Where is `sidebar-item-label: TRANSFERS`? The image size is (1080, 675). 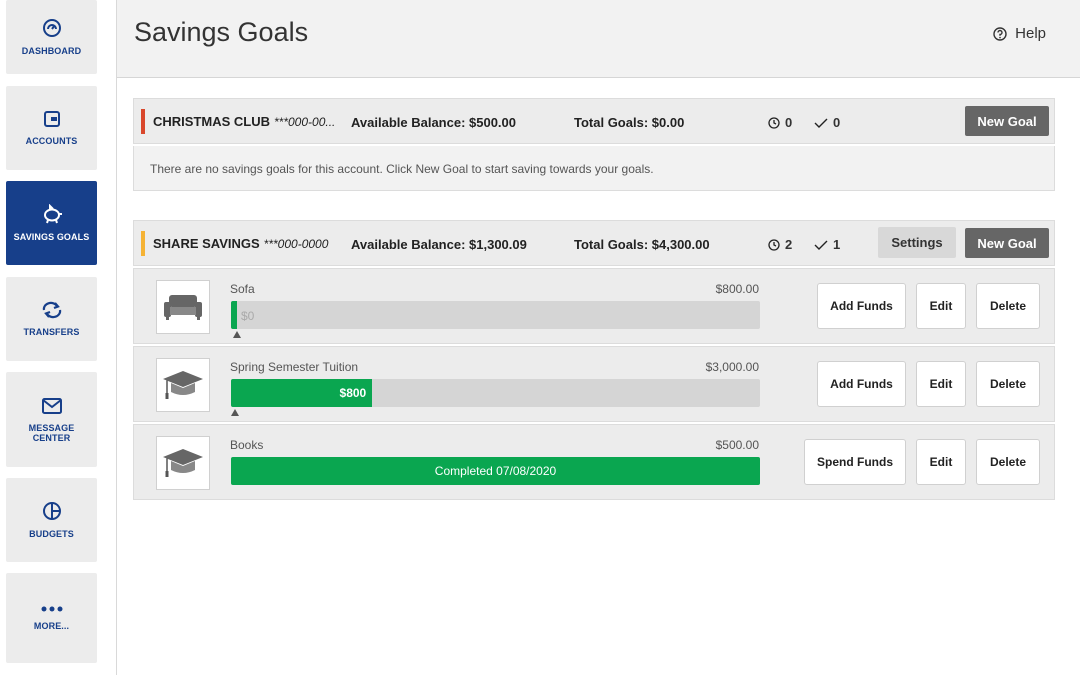
sidebar-item-label: TRANSFERS is located at coordinates (51, 332).